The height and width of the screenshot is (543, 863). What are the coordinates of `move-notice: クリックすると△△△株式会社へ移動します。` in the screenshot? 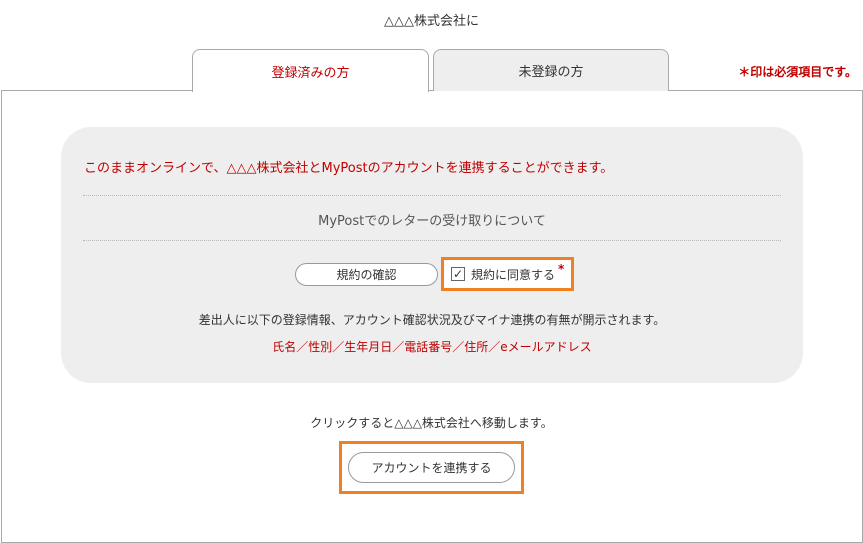 It's located at (431, 423).